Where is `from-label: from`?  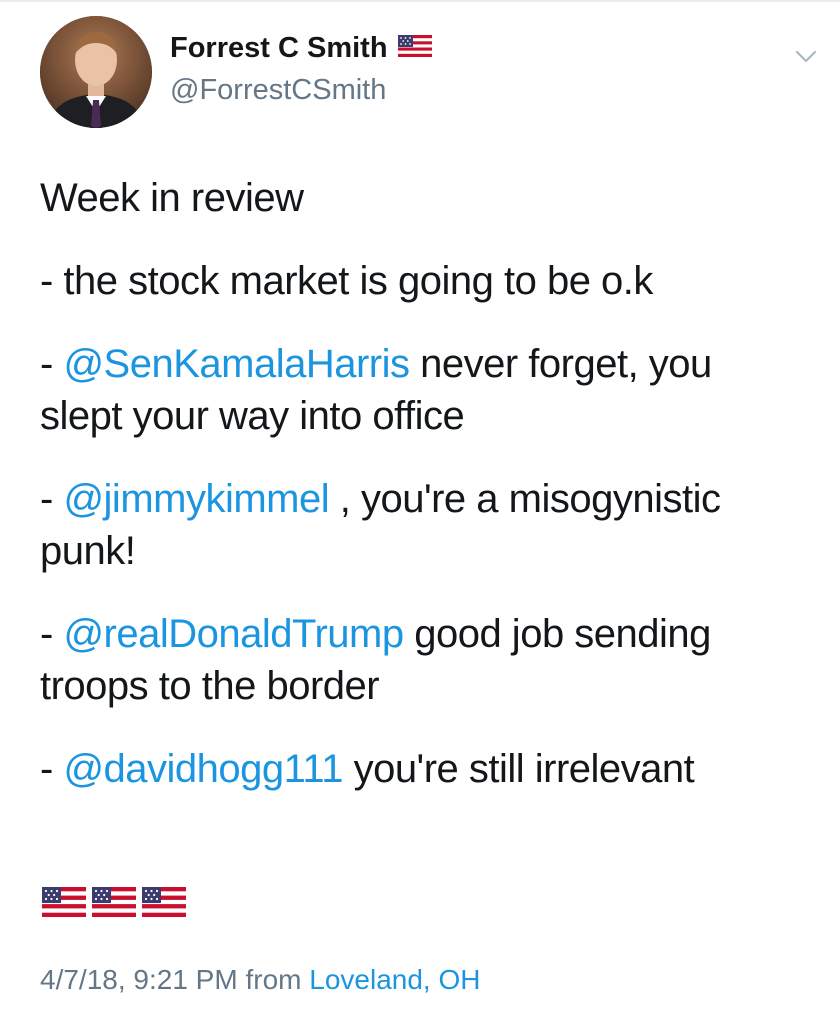 from-label: from is located at coordinates (273, 979).